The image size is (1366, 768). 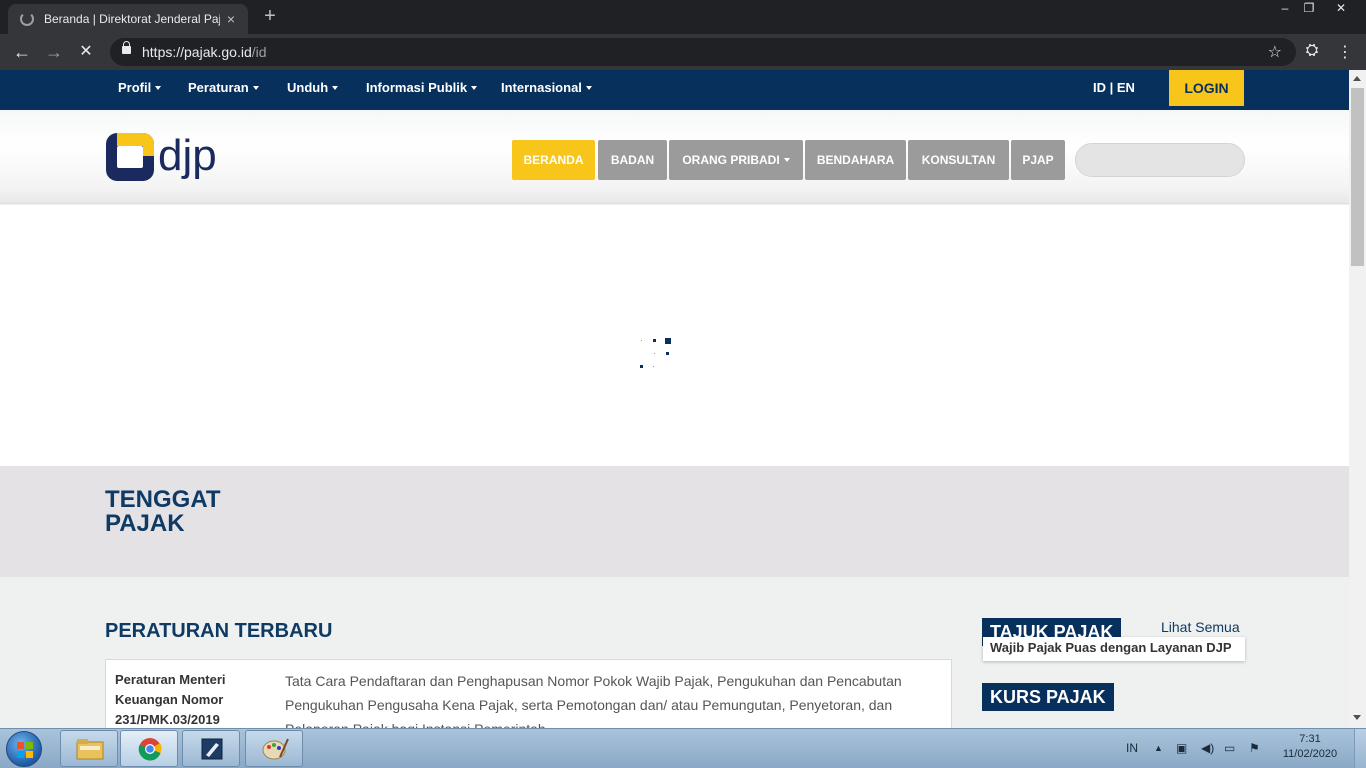 I want to click on browser-toolbar: ← → ✕ https://pajak.go.id/id ☆ ⛭ ⋮, so click(x=683, y=52).